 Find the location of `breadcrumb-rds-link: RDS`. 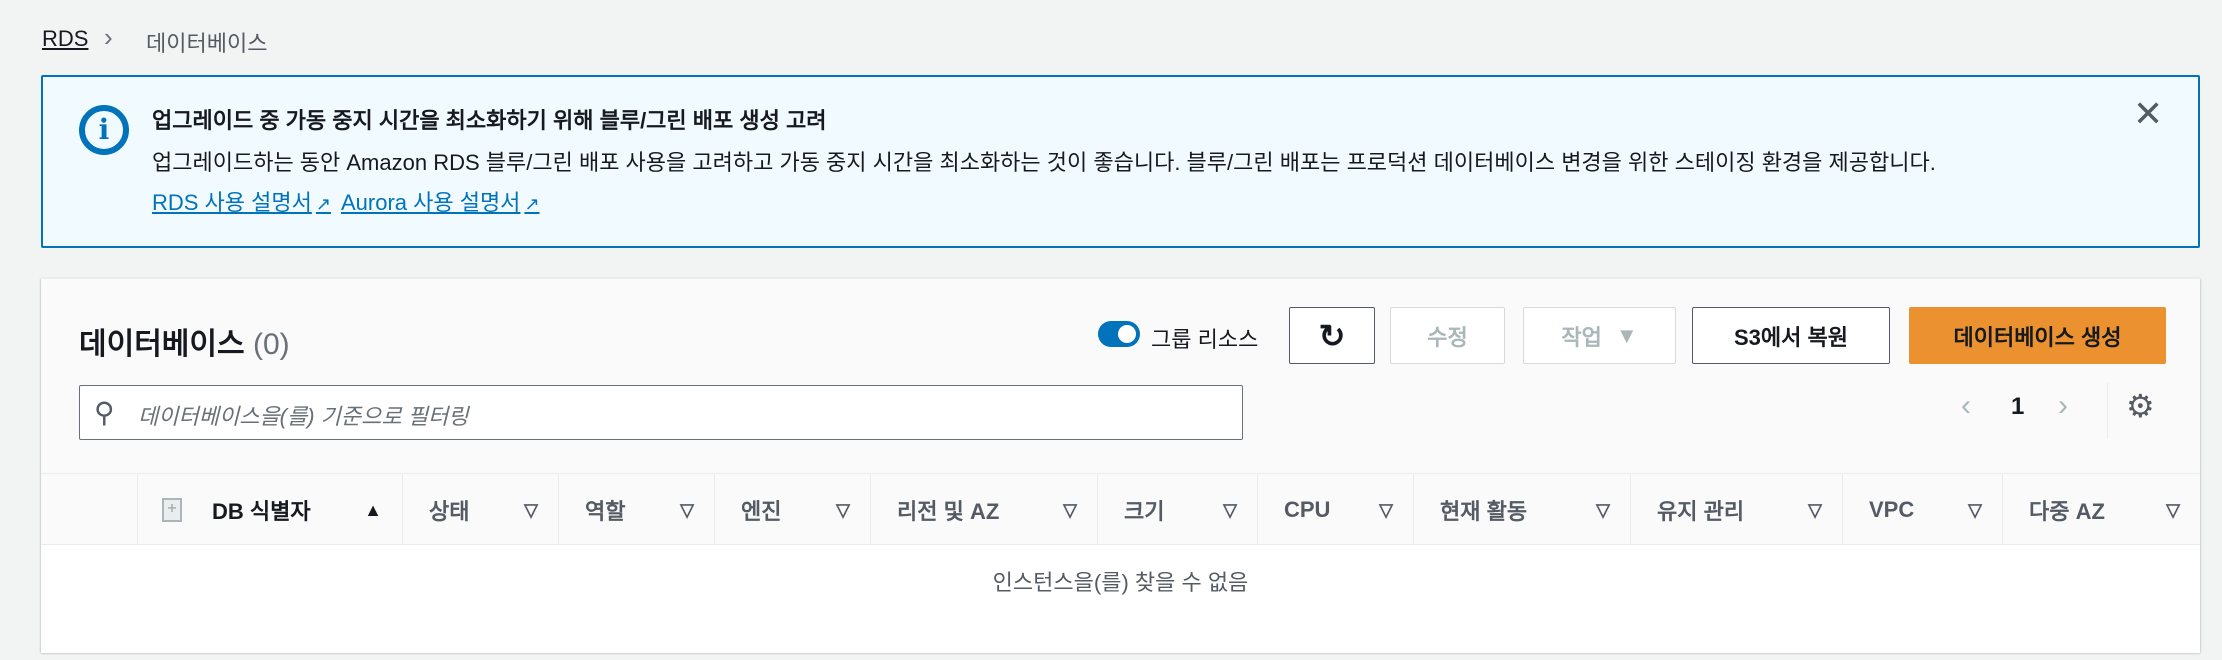

breadcrumb-rds-link: RDS is located at coordinates (65, 39).